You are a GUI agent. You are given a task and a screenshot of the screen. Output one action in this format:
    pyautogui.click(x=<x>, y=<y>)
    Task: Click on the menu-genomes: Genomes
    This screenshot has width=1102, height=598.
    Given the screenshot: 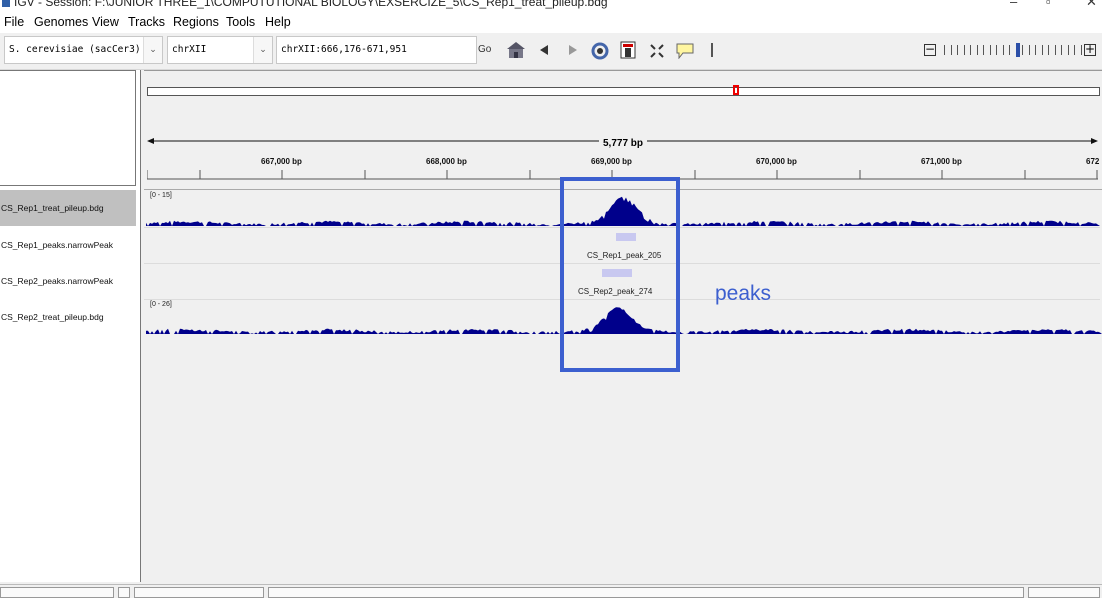 What is the action you would take?
    pyautogui.click(x=61, y=22)
    